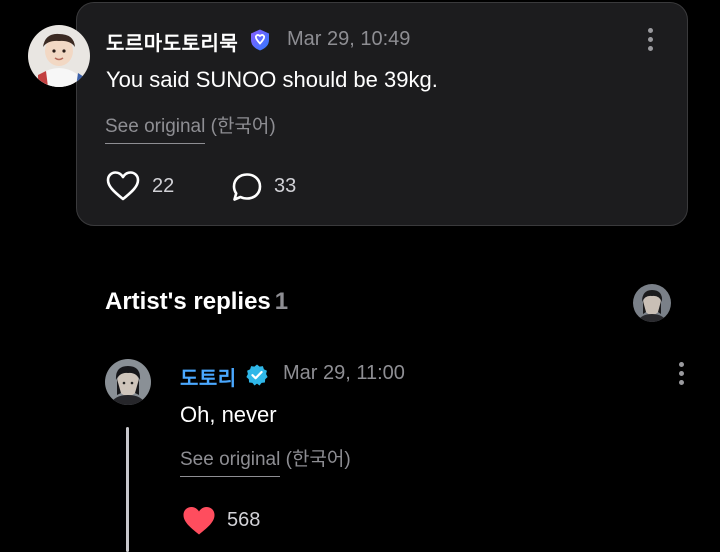 The image size is (720, 552). Describe the element at coordinates (128, 382) in the screenshot. I see `reply-author-avatar` at that location.